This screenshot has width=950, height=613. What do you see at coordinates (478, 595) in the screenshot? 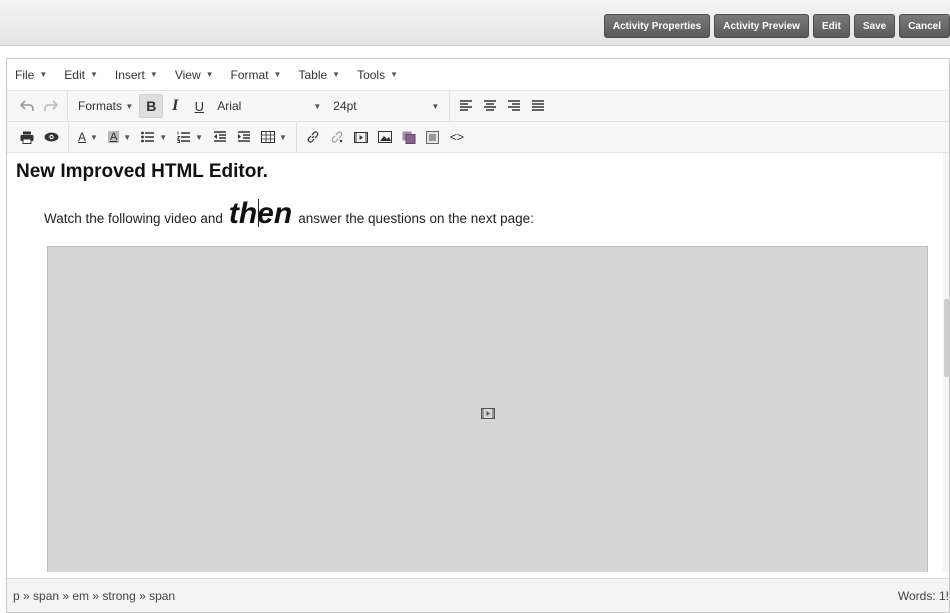
I see `status-bar: p » span » em » strong » span Words: 1!` at bounding box center [478, 595].